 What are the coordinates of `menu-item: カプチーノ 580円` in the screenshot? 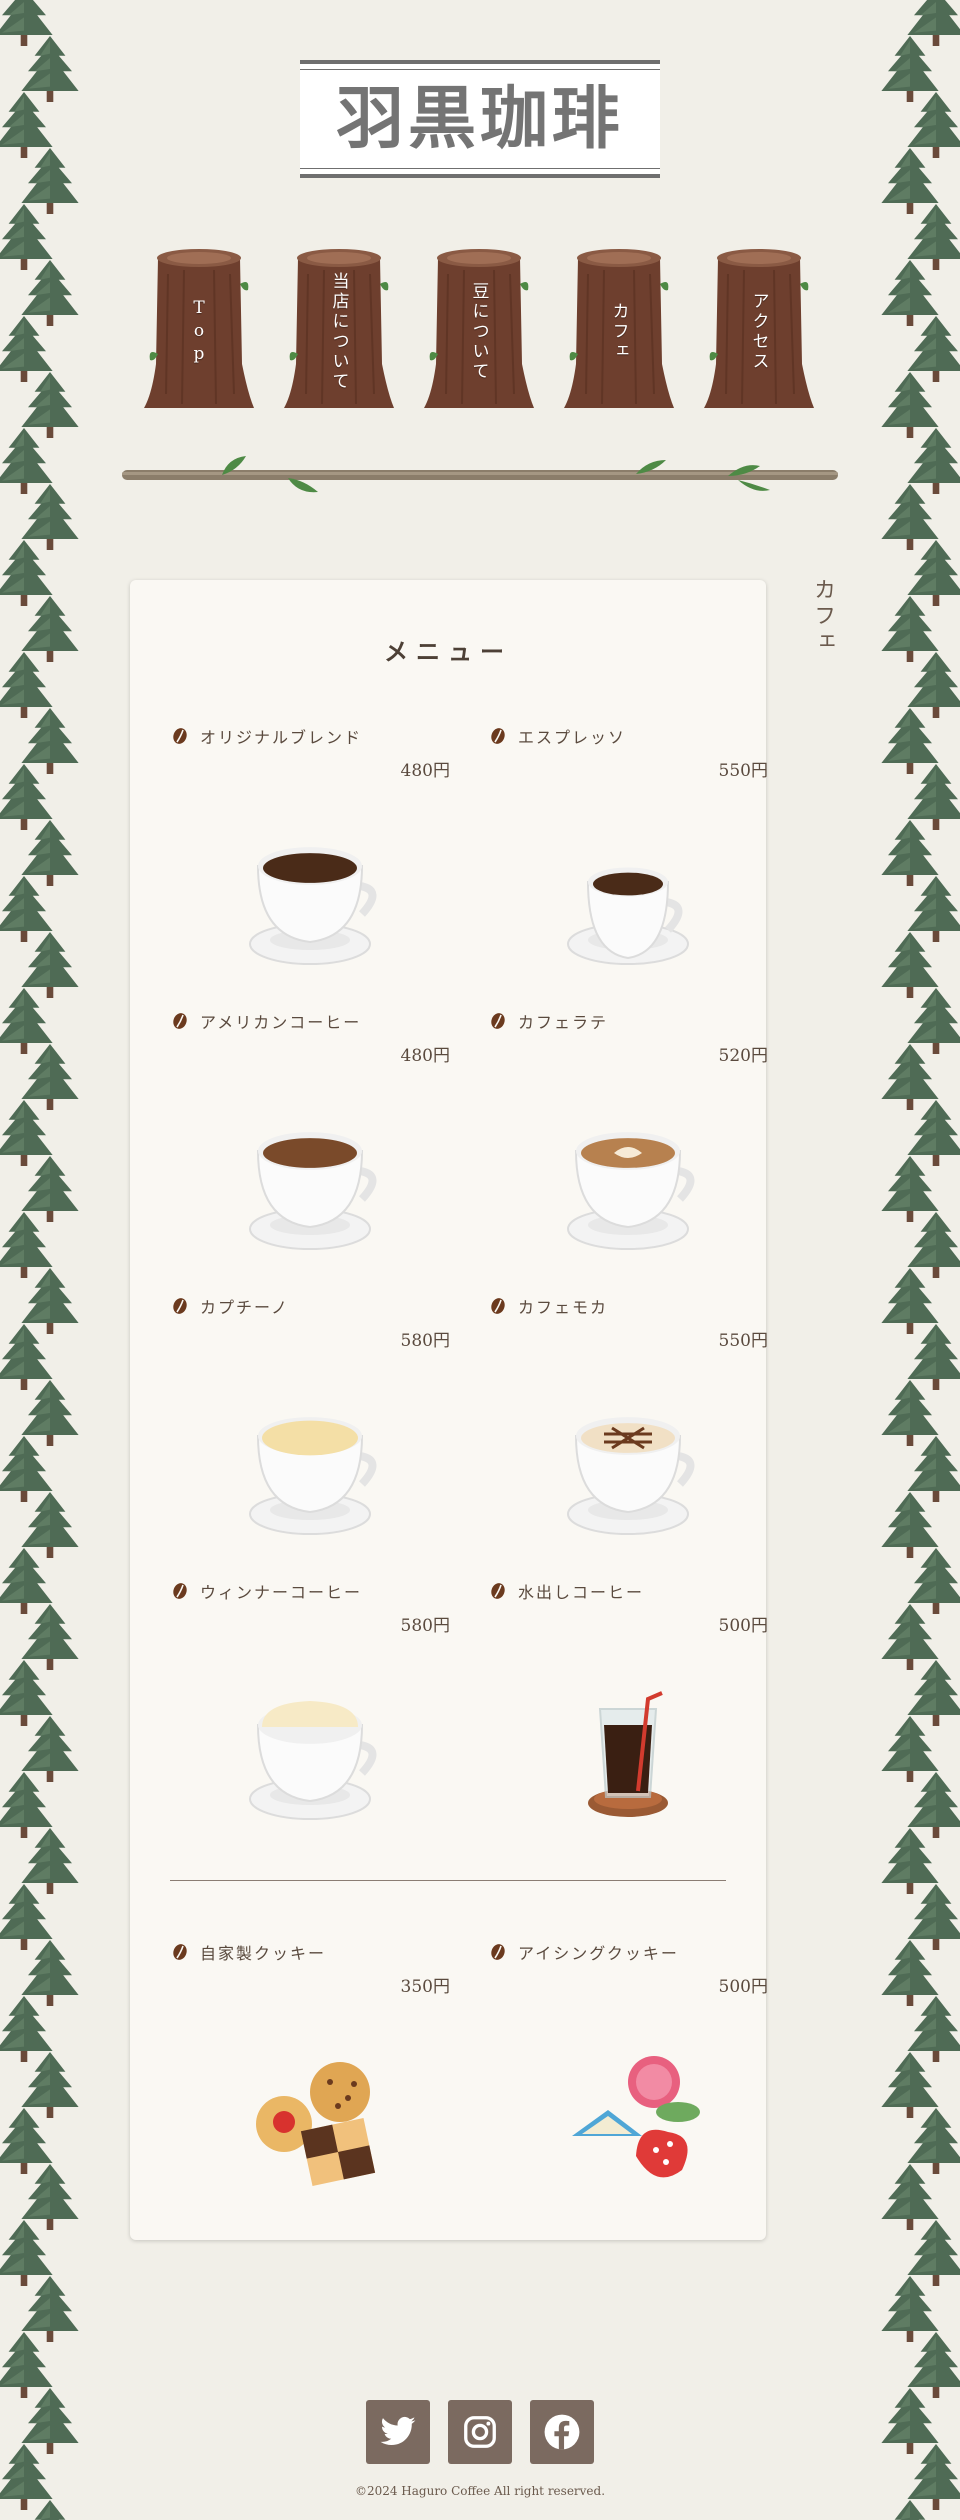 It's located at (310, 1429).